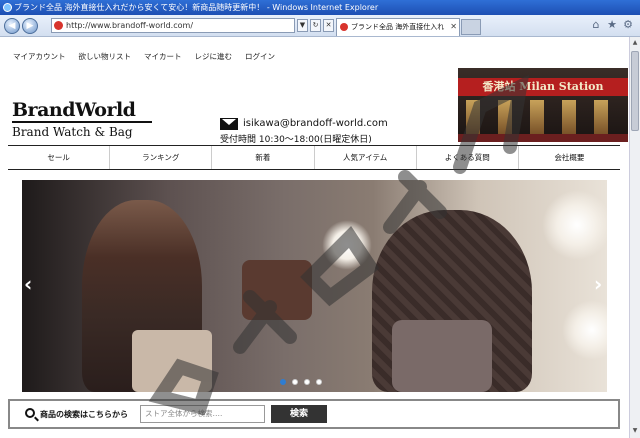  I want to click on forward-button: ▶, so click(30, 26).